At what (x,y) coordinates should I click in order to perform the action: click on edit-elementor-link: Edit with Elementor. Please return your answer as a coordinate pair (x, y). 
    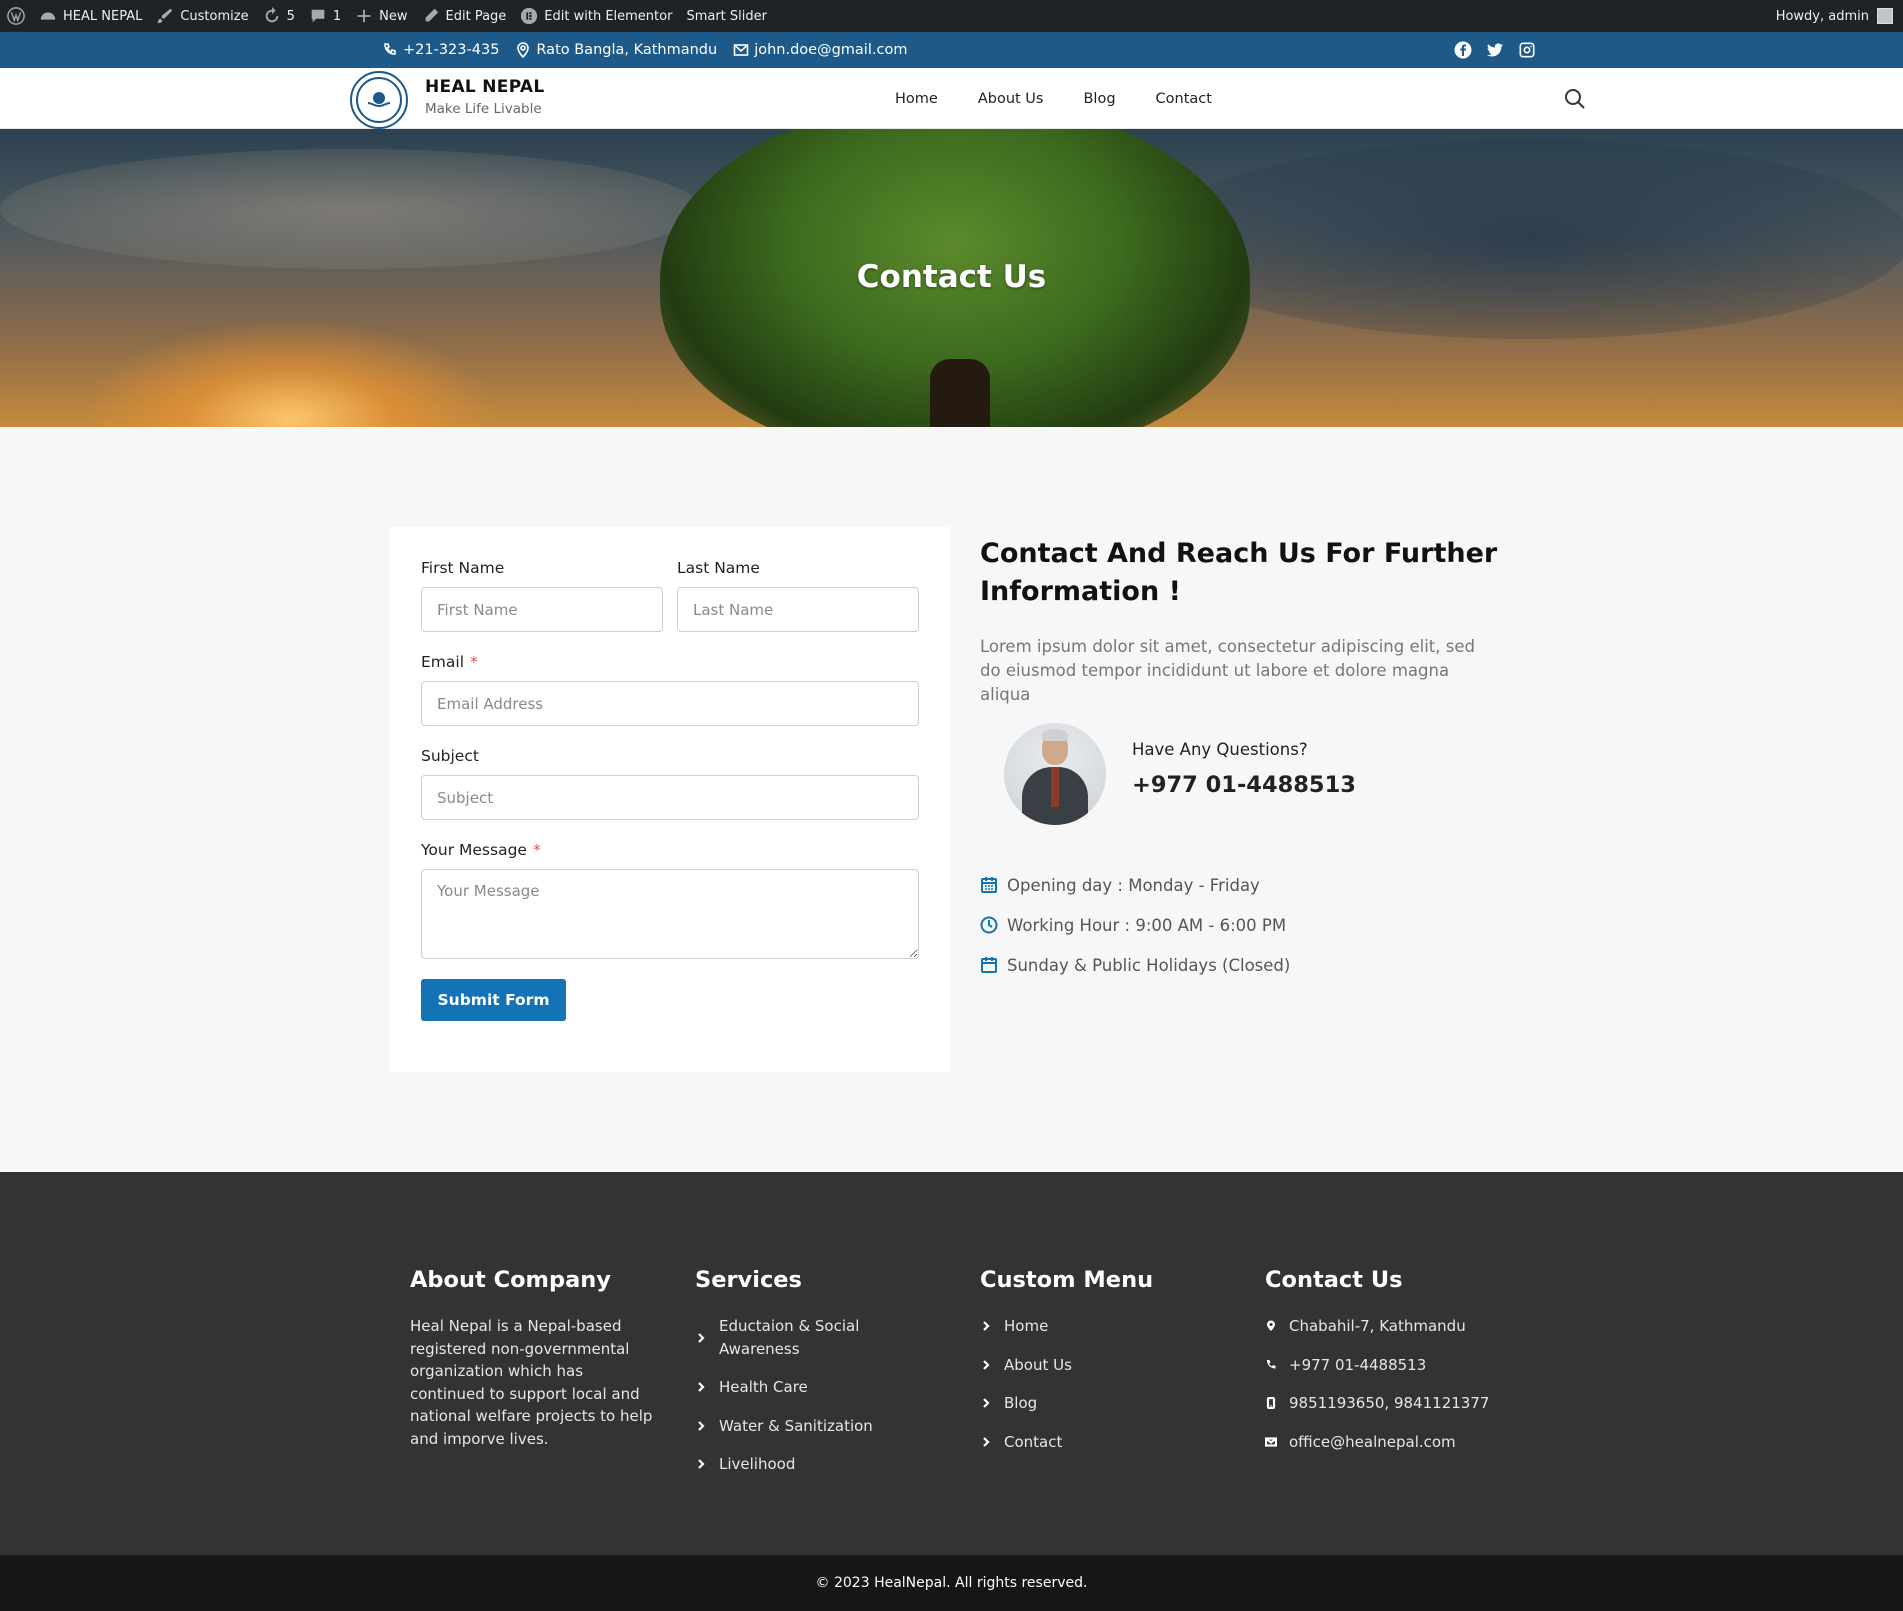
    Looking at the image, I should click on (596, 16).